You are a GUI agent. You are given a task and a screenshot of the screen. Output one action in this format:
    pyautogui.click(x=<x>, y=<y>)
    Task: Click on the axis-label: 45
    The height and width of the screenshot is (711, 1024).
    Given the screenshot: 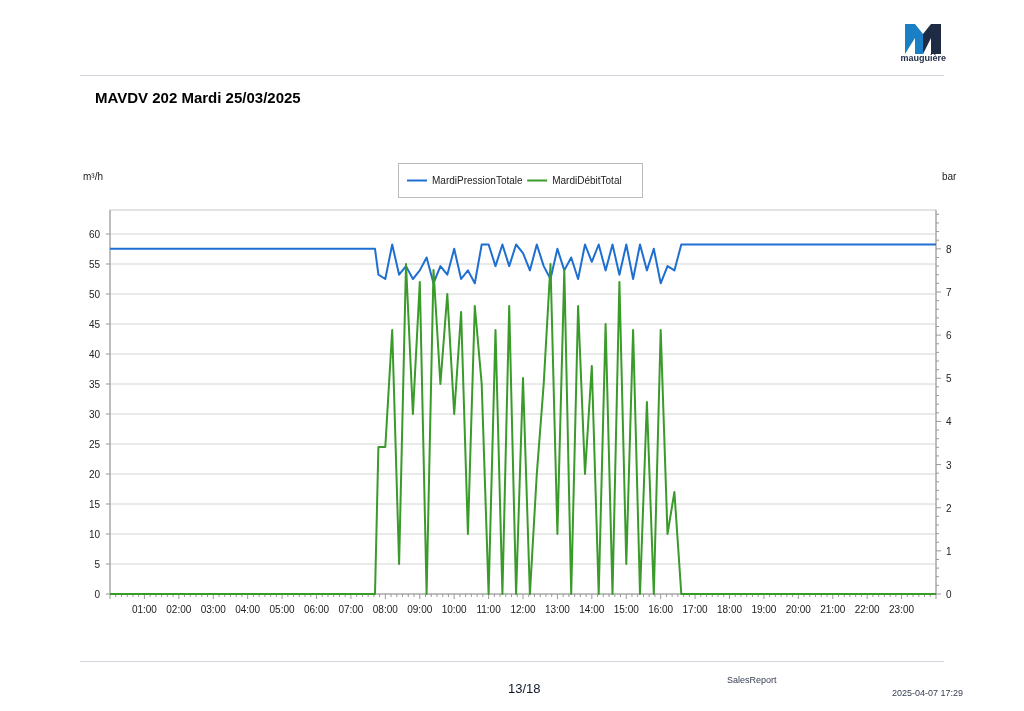 What is the action you would take?
    pyautogui.click(x=94, y=324)
    